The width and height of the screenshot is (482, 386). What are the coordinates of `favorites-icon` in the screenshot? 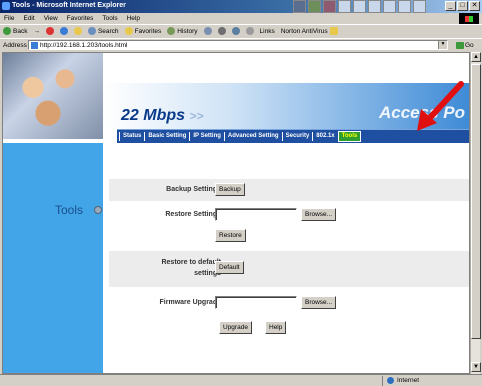 It's located at (128, 31).